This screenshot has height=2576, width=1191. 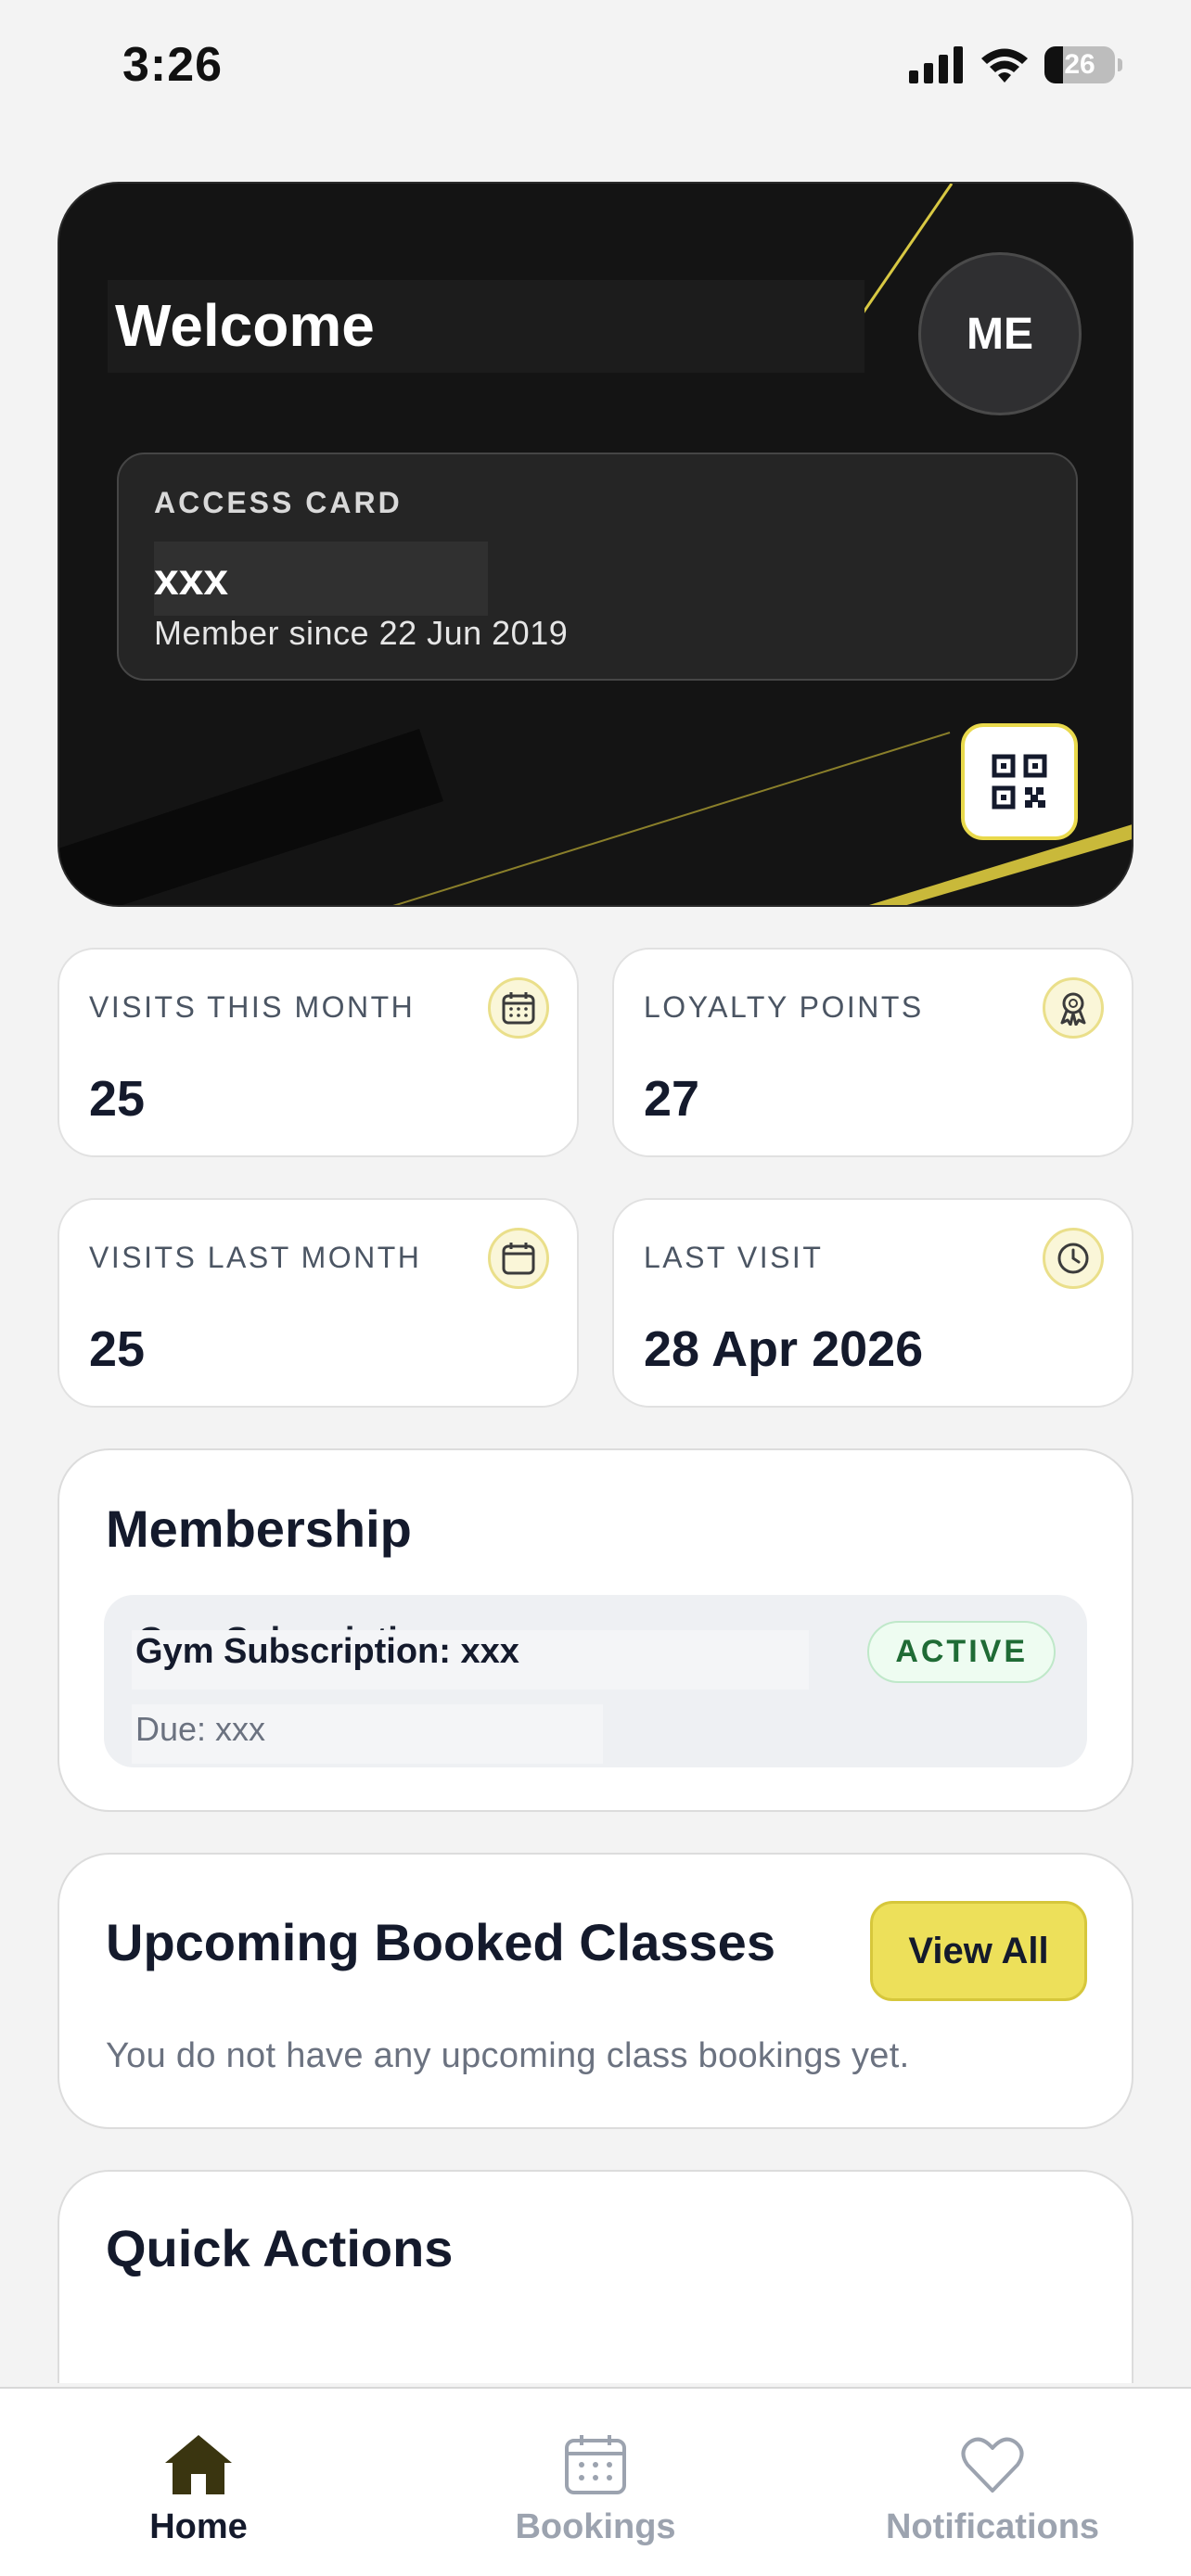 What do you see at coordinates (198, 2464) in the screenshot?
I see `home-icon` at bounding box center [198, 2464].